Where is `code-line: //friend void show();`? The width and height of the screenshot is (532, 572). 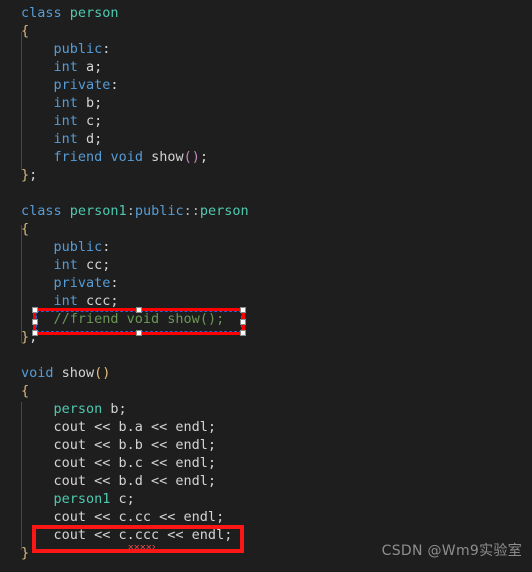
code-line: //friend void show(); is located at coordinates (266, 319).